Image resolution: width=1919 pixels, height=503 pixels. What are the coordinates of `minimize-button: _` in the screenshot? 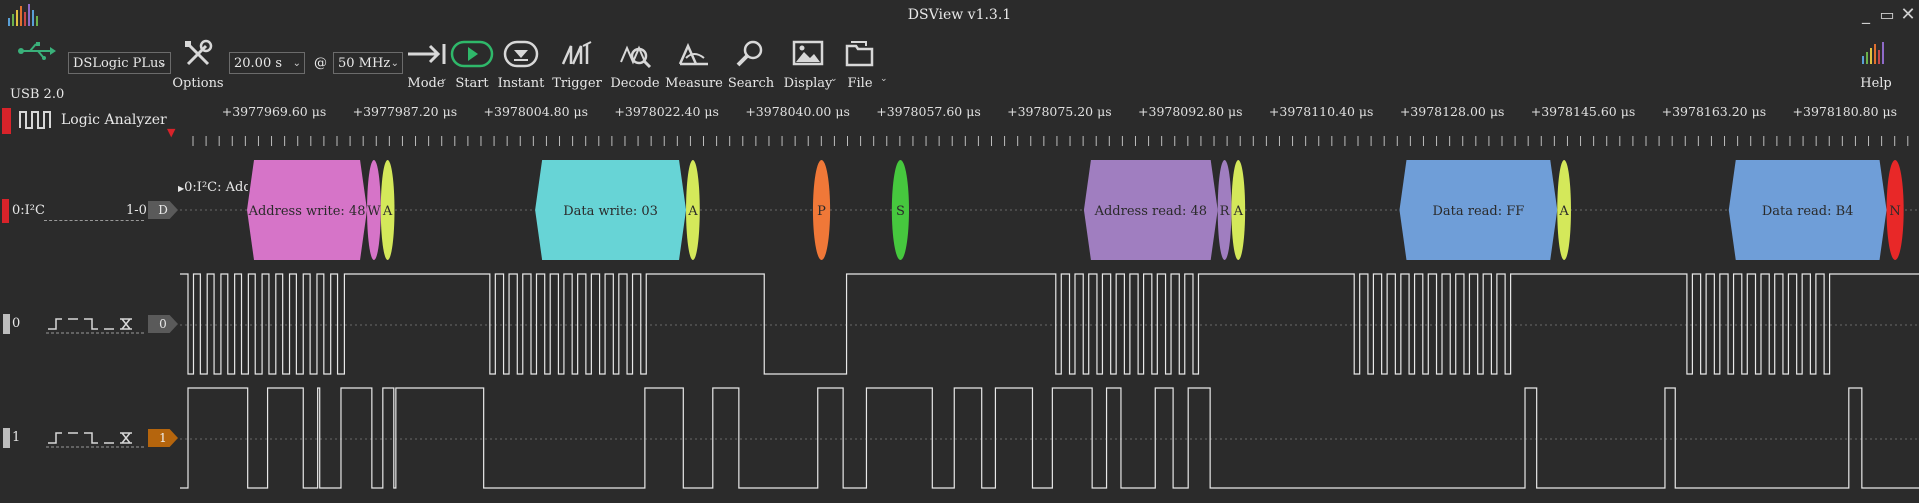 It's located at (1866, 15).